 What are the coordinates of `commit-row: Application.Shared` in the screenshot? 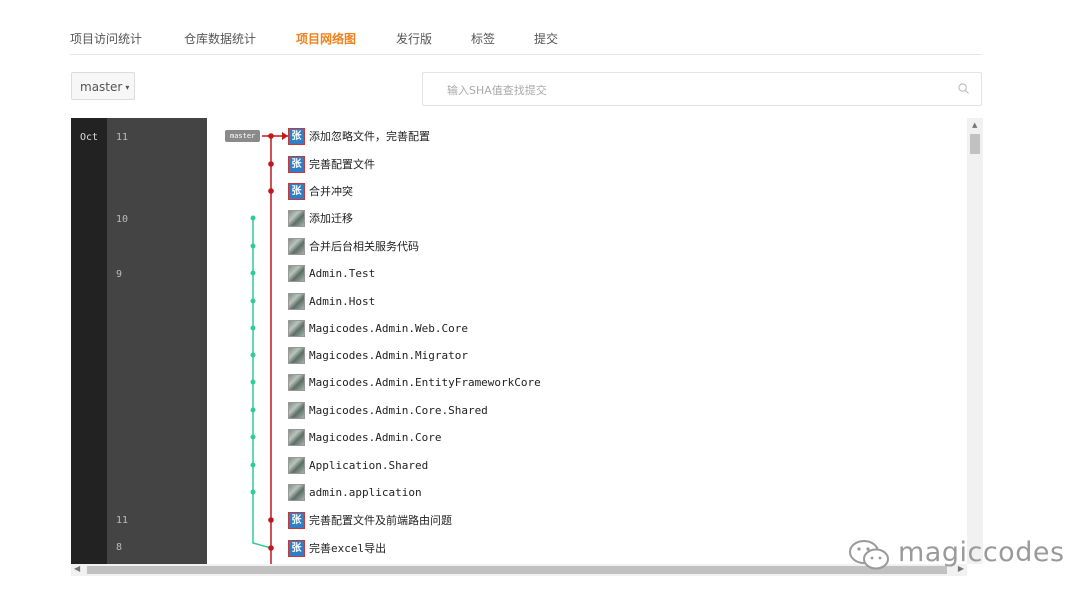 It's located at (358, 465).